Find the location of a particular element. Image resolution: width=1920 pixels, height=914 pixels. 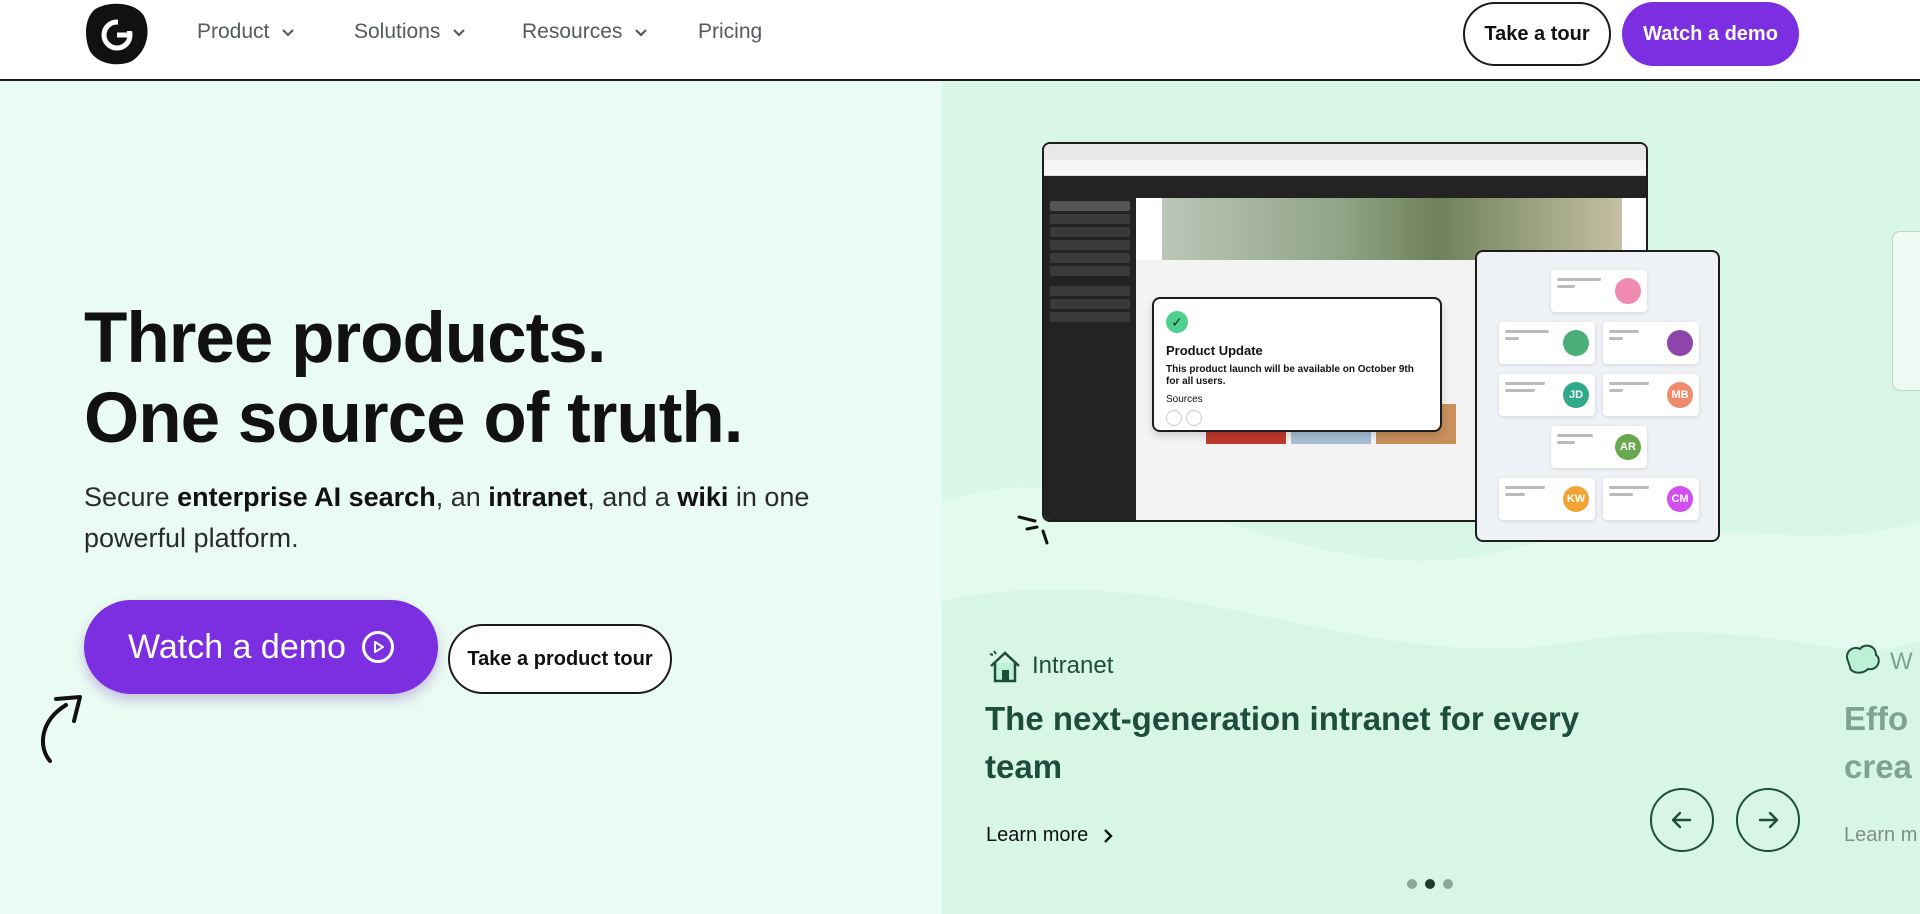

carousel-next-button is located at coordinates (1768, 820).